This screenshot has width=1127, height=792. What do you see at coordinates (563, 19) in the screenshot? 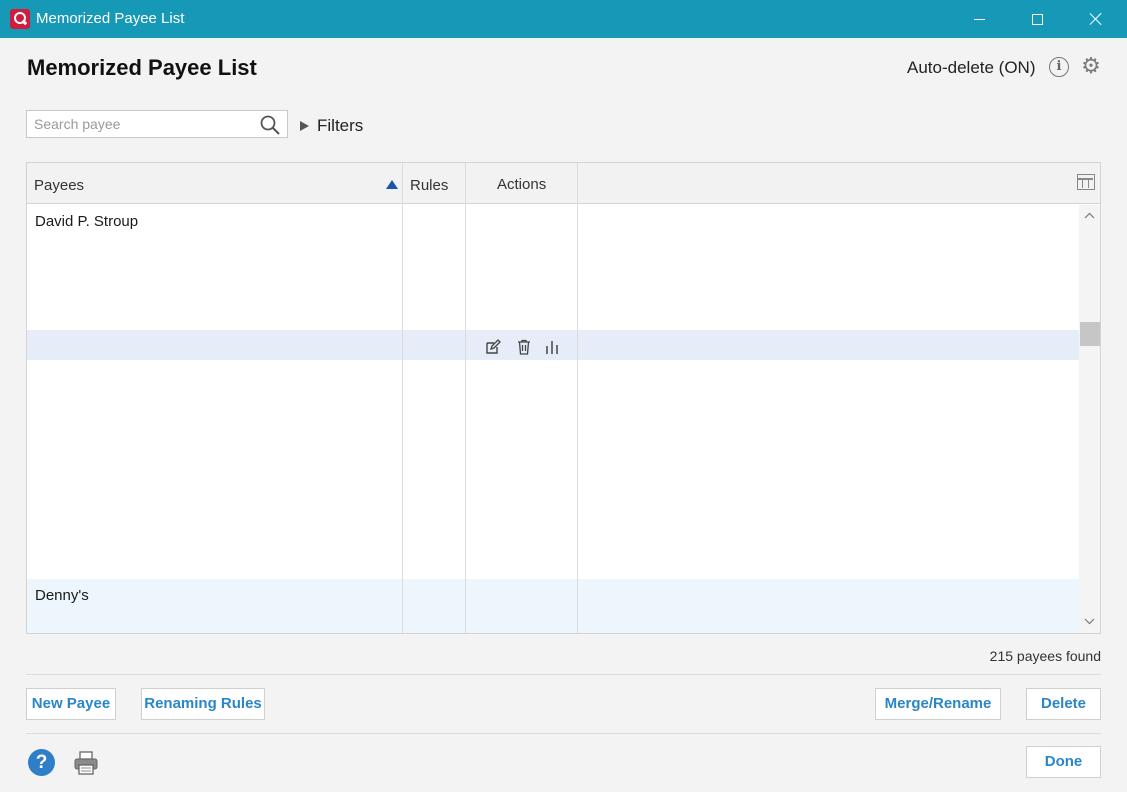
I see `title-bar: Memorized Payee List` at bounding box center [563, 19].